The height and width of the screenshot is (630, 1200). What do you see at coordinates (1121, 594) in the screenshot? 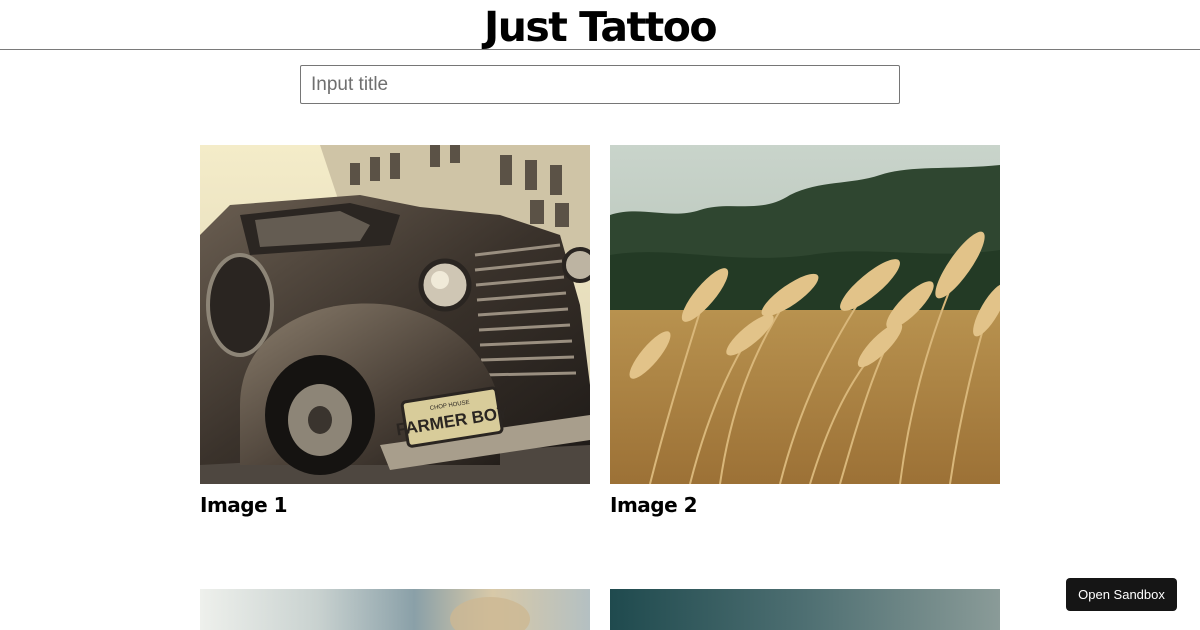
I see `open-sandbox-button: Open Sandbox` at bounding box center [1121, 594].